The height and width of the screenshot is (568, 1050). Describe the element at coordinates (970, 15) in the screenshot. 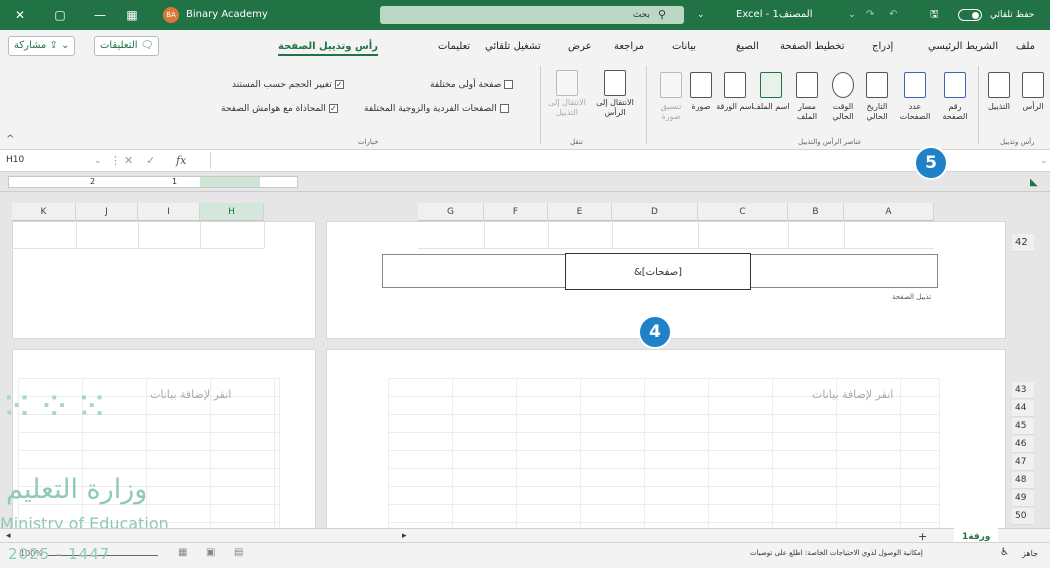

I see `autosave-toggle` at that location.